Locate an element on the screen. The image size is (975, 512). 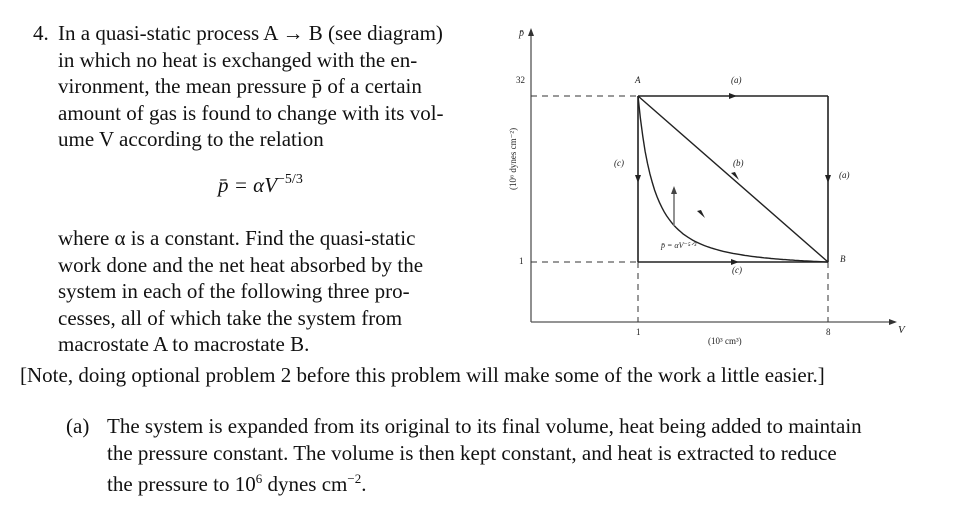
equation-exponent: −5/3 is located at coordinates (290, 179).